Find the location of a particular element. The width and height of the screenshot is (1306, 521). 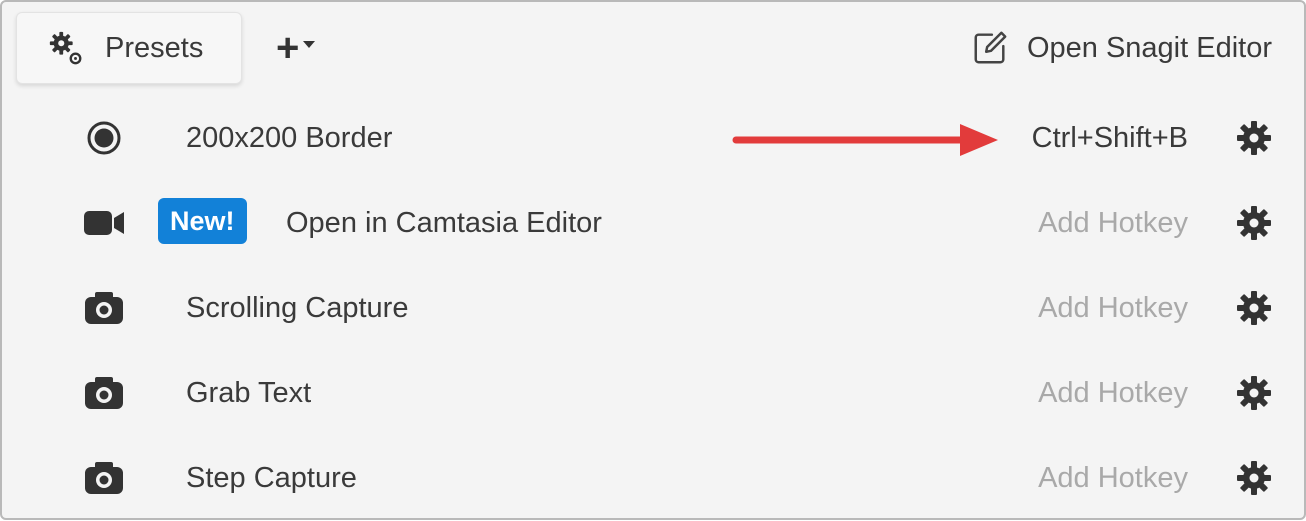

edit-square-icon is located at coordinates (990, 47).